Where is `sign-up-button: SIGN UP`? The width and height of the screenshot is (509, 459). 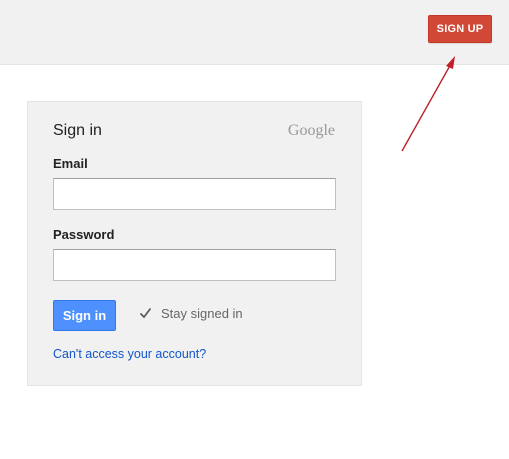 sign-up-button: SIGN UP is located at coordinates (460, 29).